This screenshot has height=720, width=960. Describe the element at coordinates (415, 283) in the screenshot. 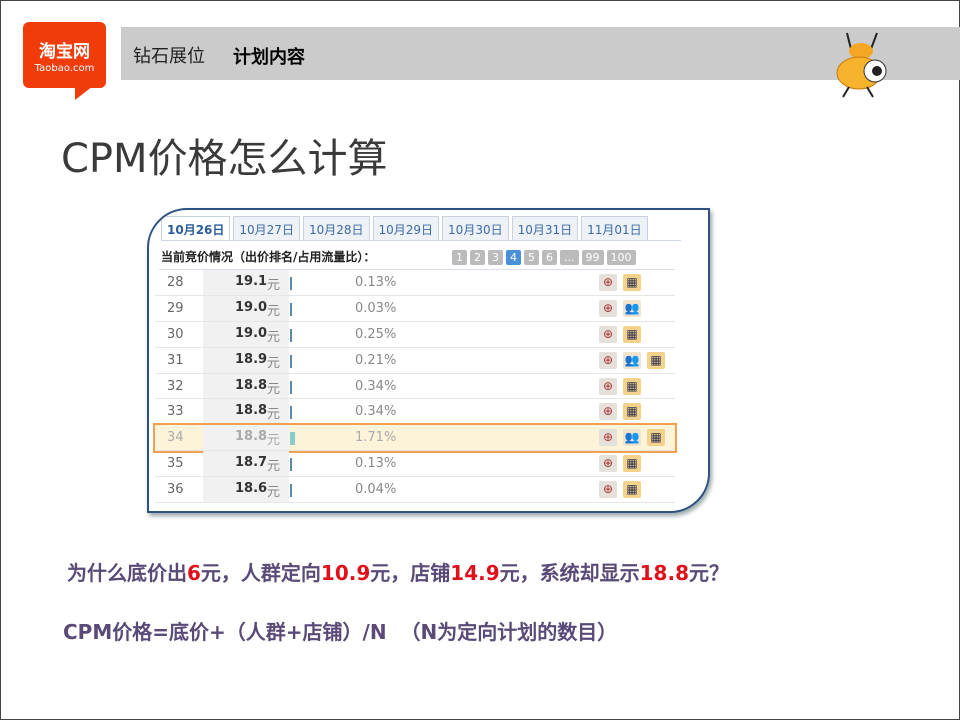

I see `table-row: 28 19.1 元 0.13% ⊕ ▦` at that location.